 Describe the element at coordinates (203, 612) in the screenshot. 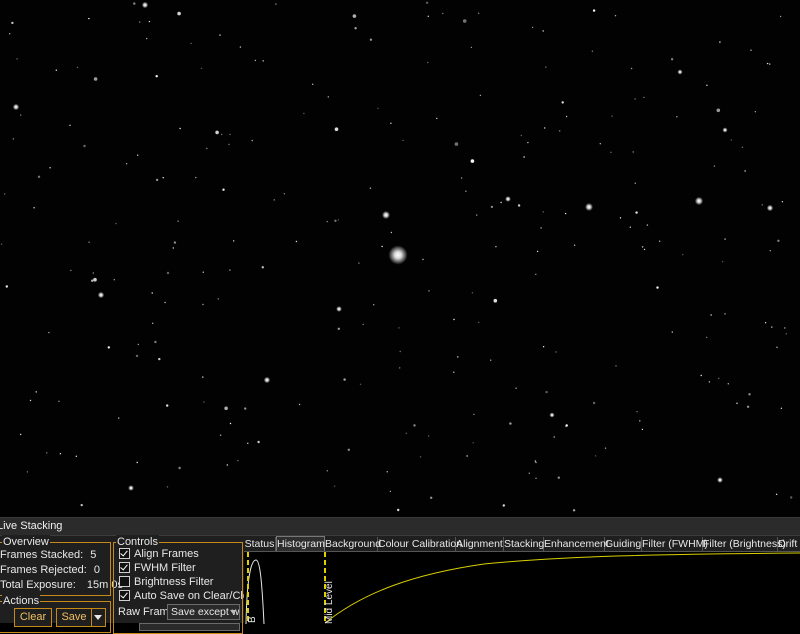

I see `raw-frames-select: Save except w` at that location.